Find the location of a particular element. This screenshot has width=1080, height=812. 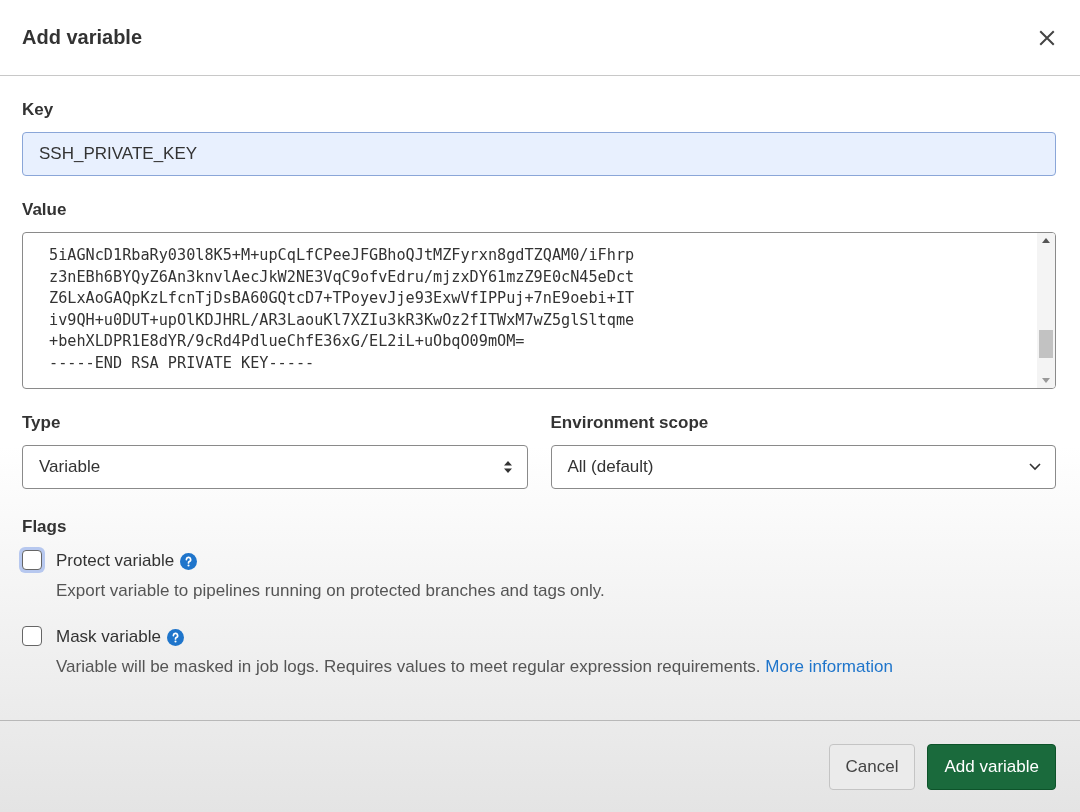

checkbox is located at coordinates (32, 636).